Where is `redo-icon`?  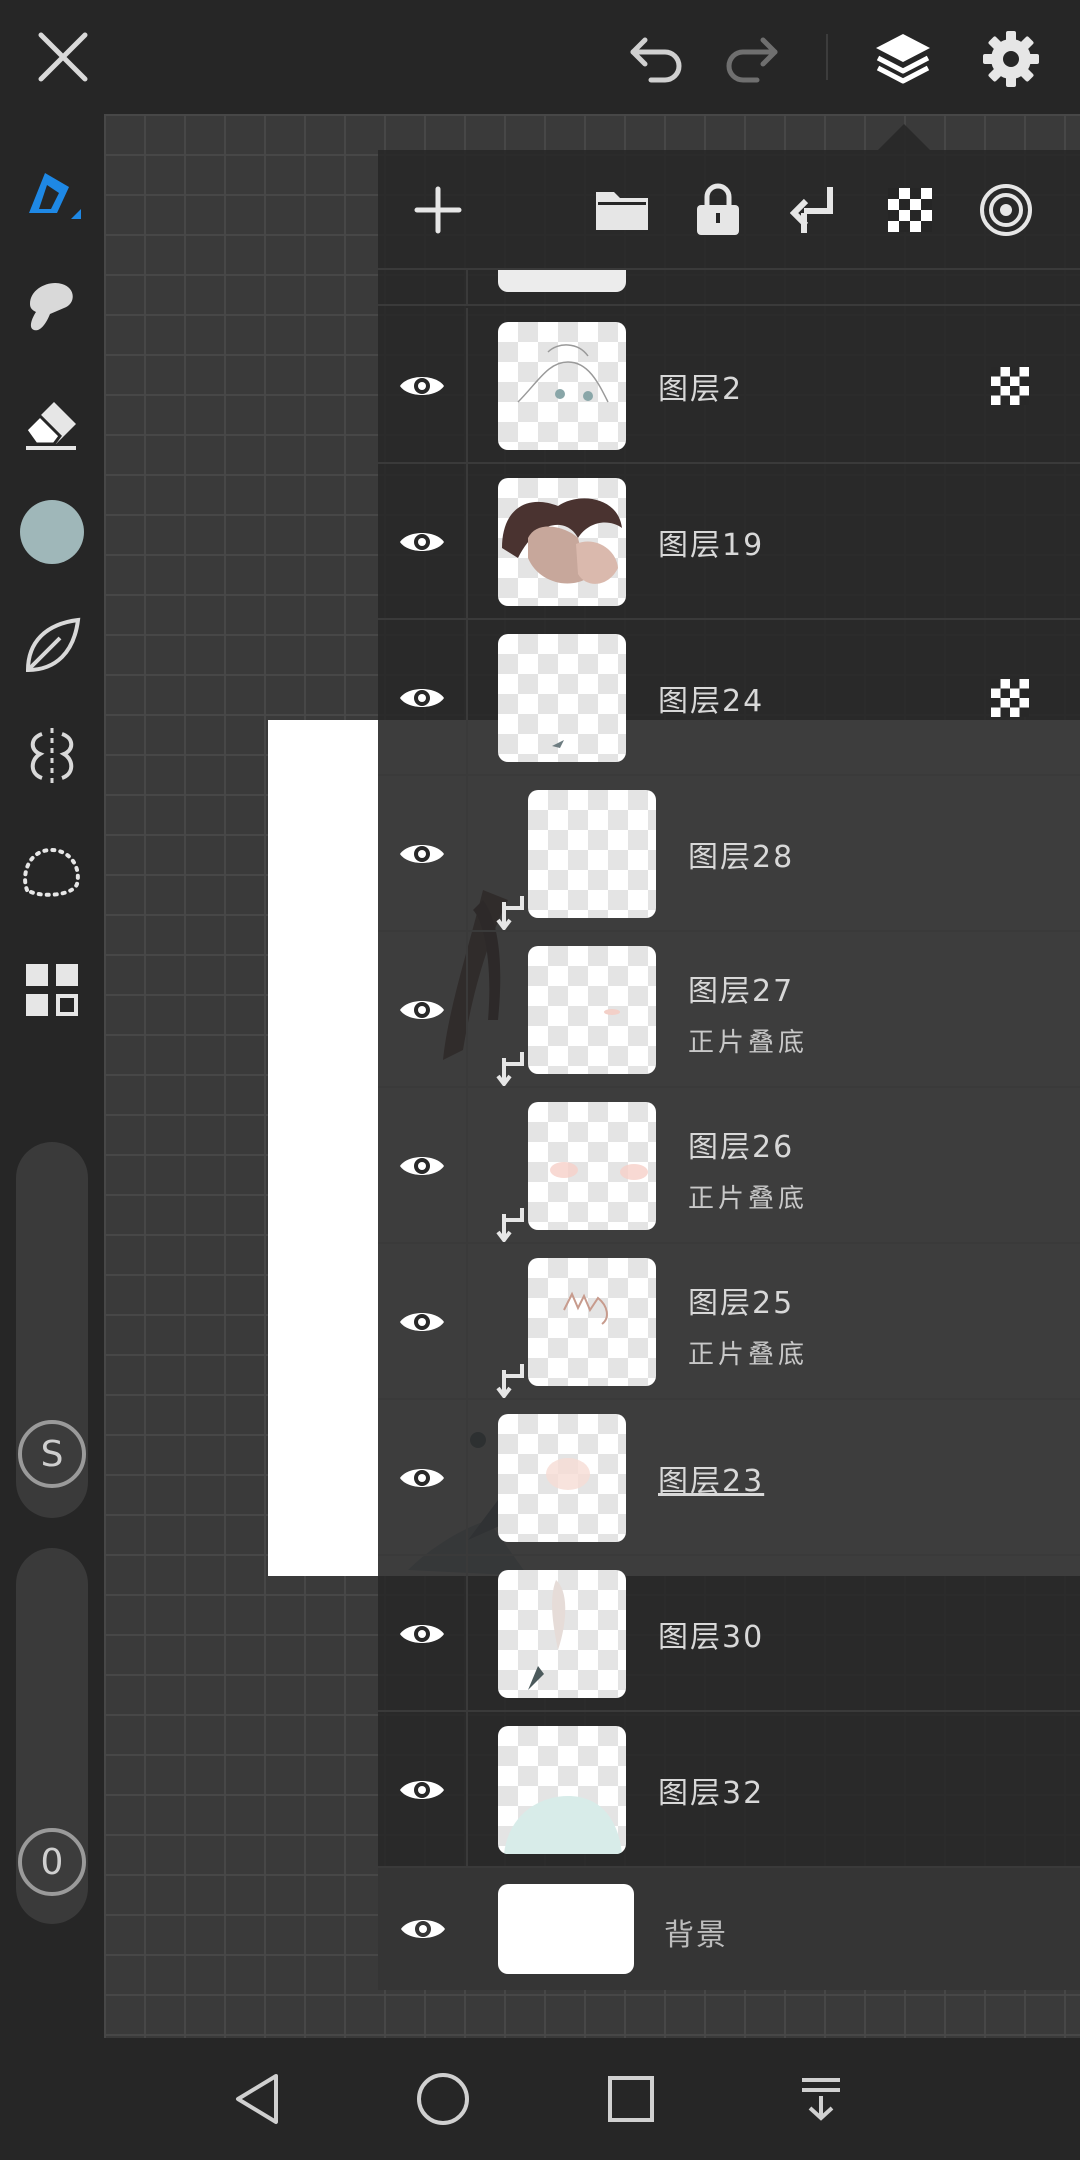
redo-icon is located at coordinates (753, 59).